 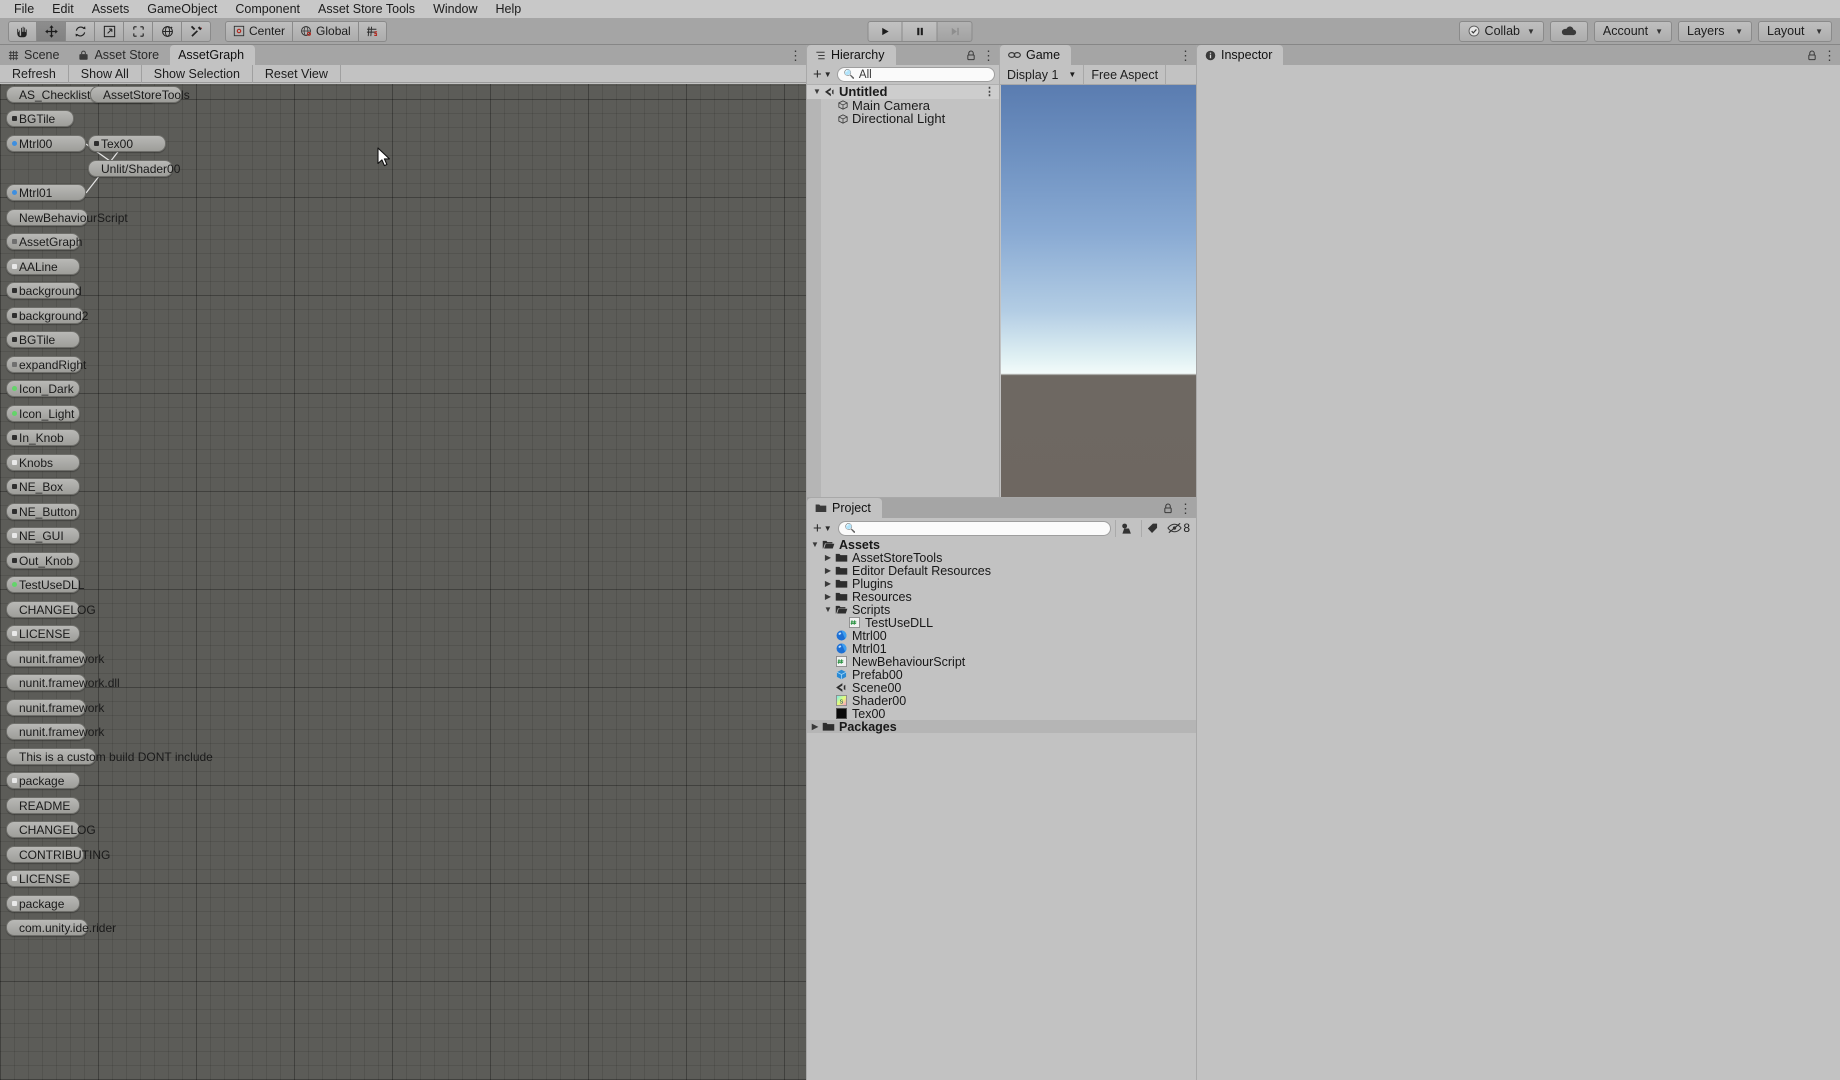 I want to click on project-item: ▶ Plugins, so click(x=1001, y=584).